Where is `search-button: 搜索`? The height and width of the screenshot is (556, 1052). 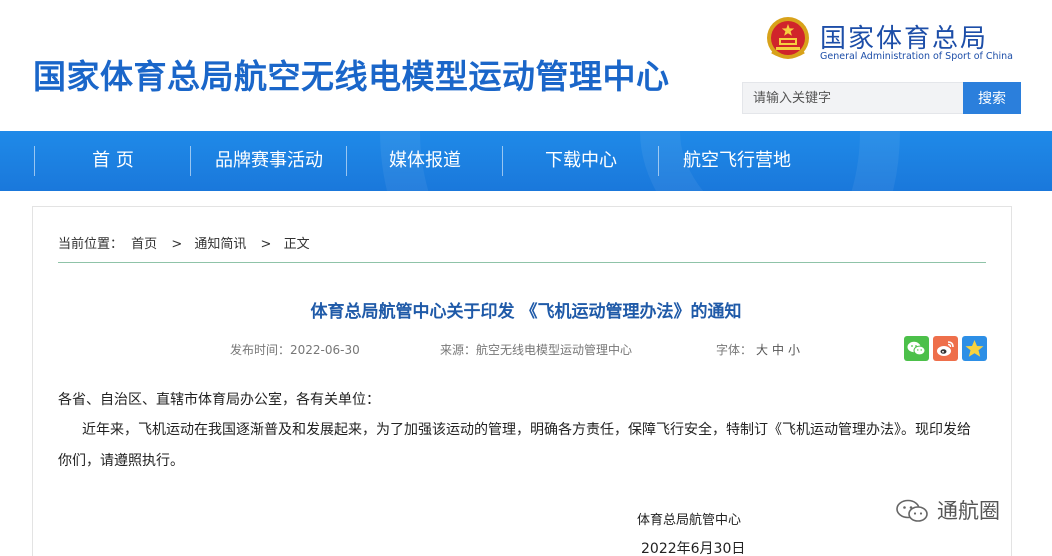 search-button: 搜索 is located at coordinates (992, 98).